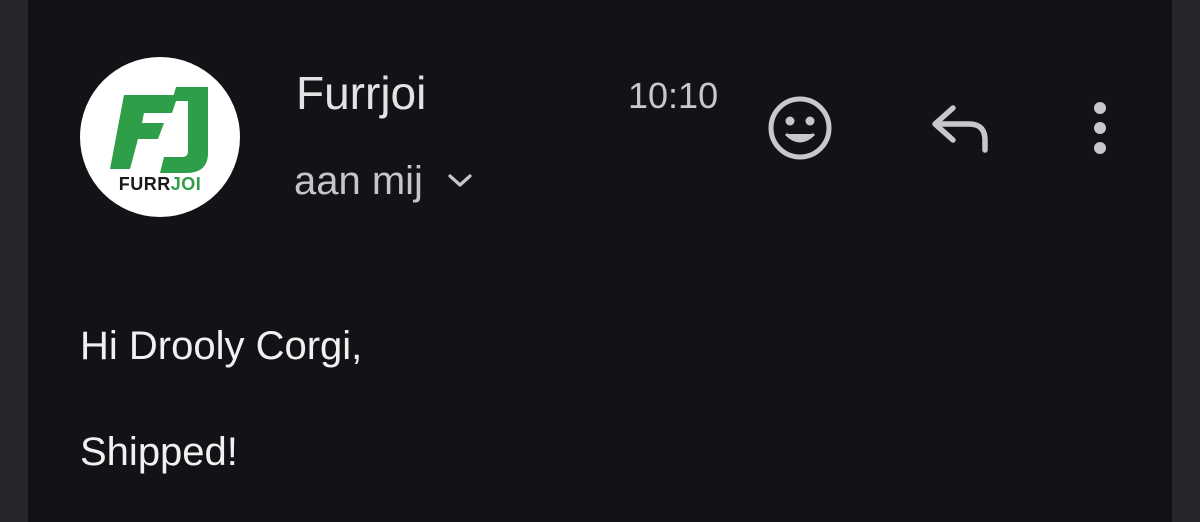 The height and width of the screenshot is (522, 1200). What do you see at coordinates (465, 181) in the screenshot?
I see `chevron-down-icon` at bounding box center [465, 181].